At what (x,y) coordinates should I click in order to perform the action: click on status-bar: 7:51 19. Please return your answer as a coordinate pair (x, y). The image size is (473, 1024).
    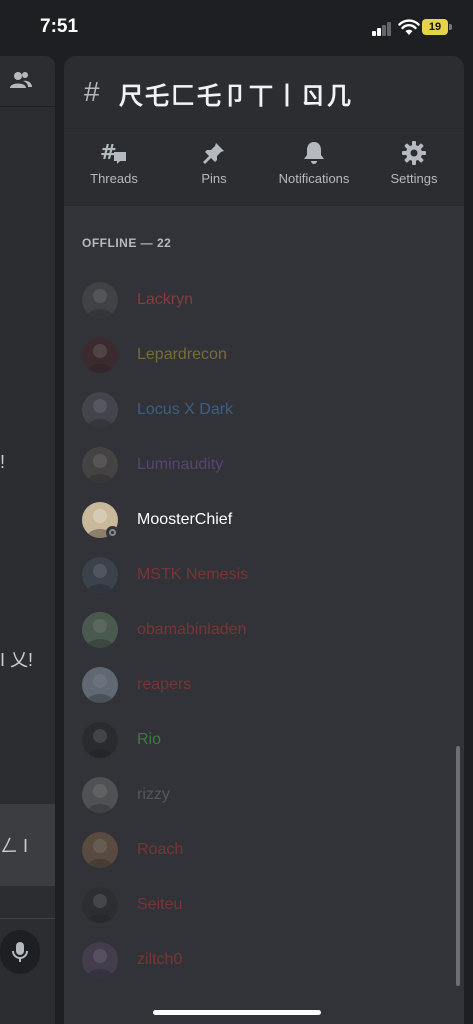
    Looking at the image, I should click on (236, 28).